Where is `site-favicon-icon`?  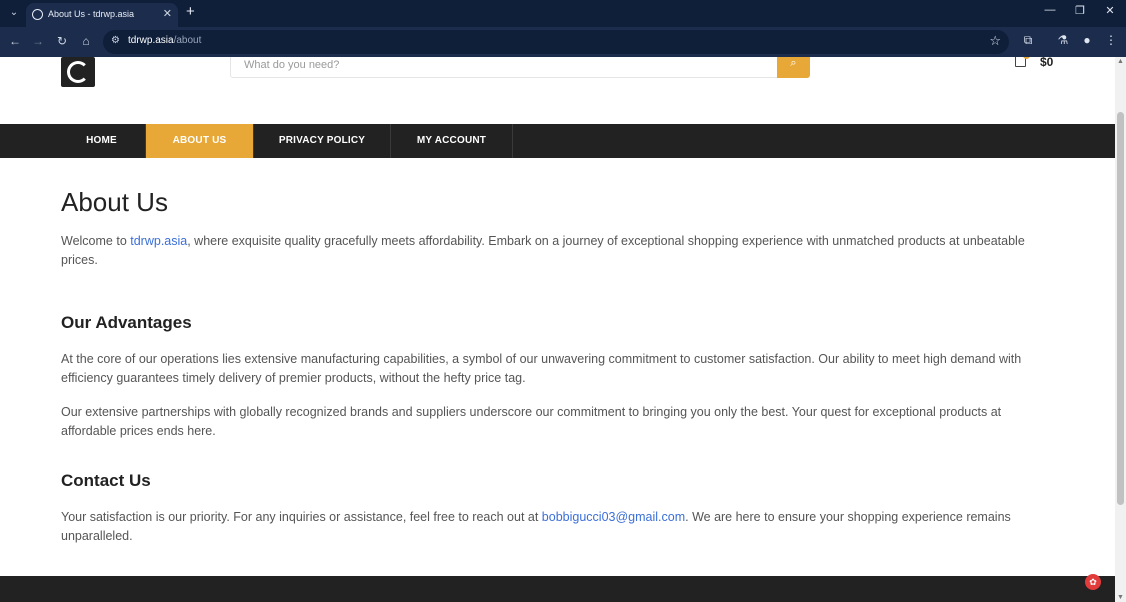
site-favicon-icon is located at coordinates (37, 14).